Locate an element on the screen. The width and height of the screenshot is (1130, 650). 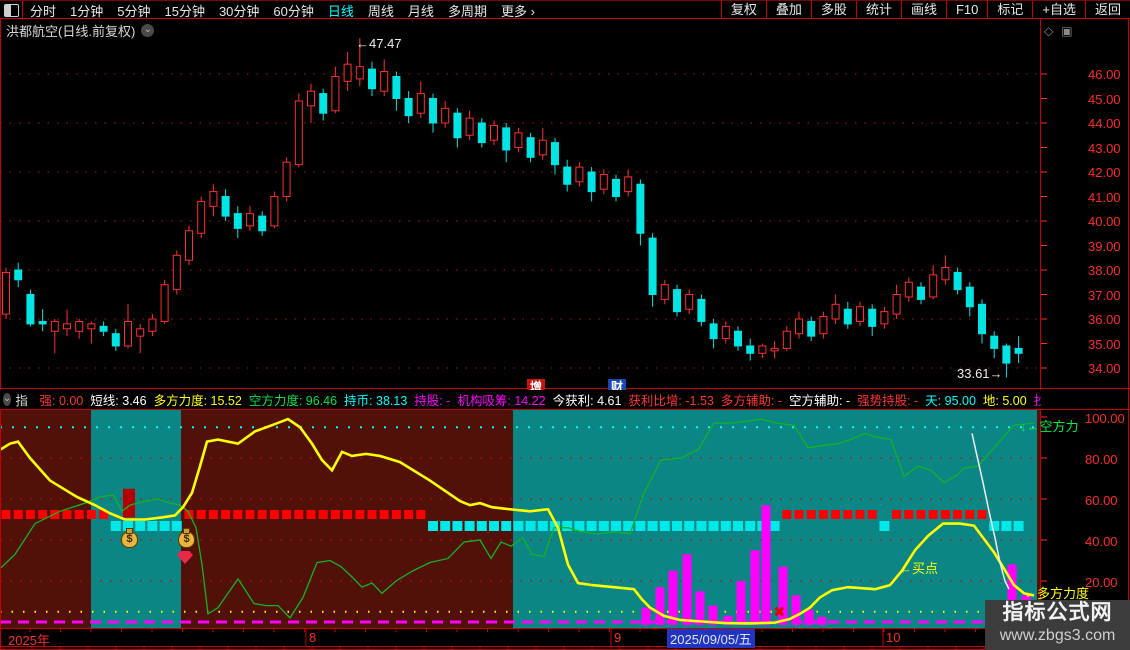
timeframe-tab: 更多 › is located at coordinates (518, 10).